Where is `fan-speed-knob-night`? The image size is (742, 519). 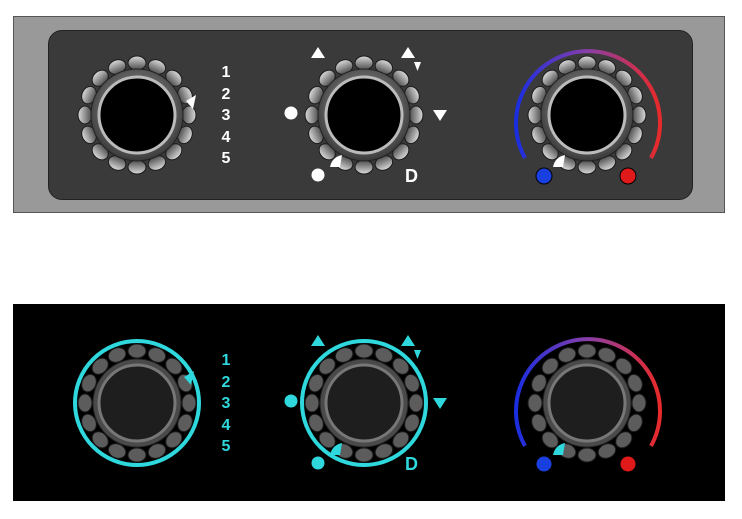
fan-speed-knob-night is located at coordinates (137, 403).